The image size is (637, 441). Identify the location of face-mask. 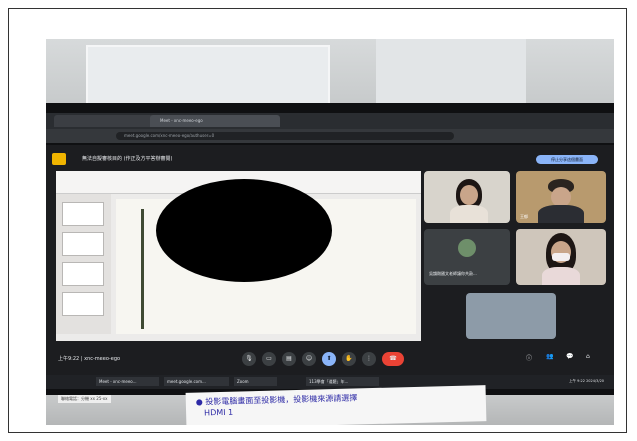
(561, 257).